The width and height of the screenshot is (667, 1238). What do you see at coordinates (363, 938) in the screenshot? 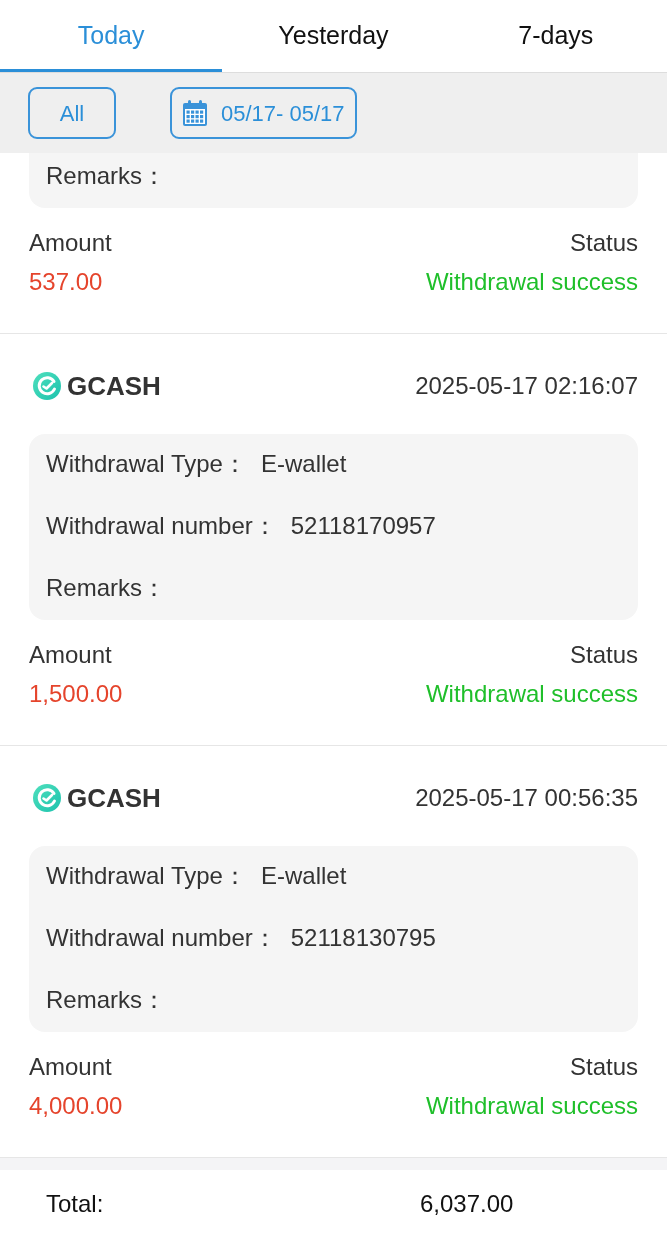
I see `detail-value: 52118130795` at bounding box center [363, 938].